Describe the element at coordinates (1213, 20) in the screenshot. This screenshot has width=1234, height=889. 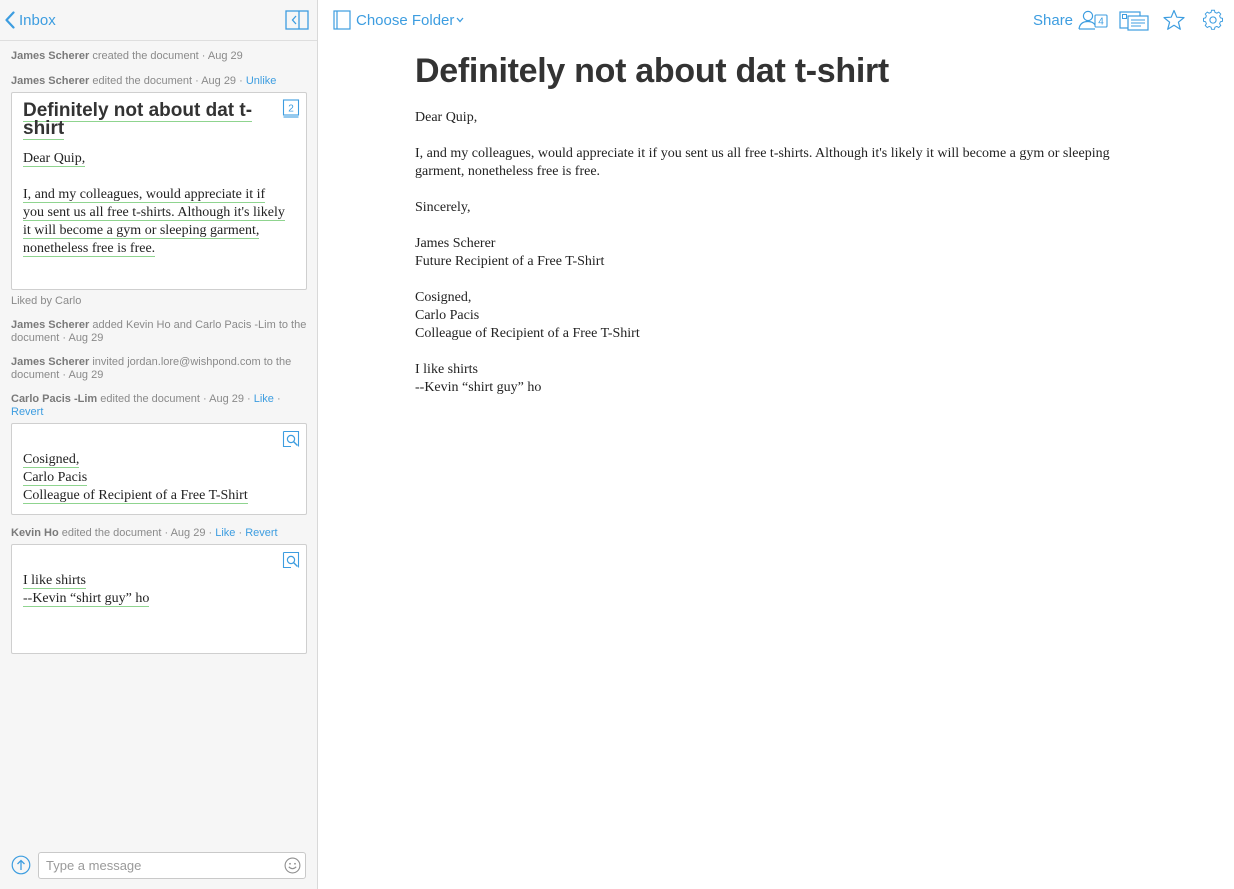
I see `gear-icon` at that location.